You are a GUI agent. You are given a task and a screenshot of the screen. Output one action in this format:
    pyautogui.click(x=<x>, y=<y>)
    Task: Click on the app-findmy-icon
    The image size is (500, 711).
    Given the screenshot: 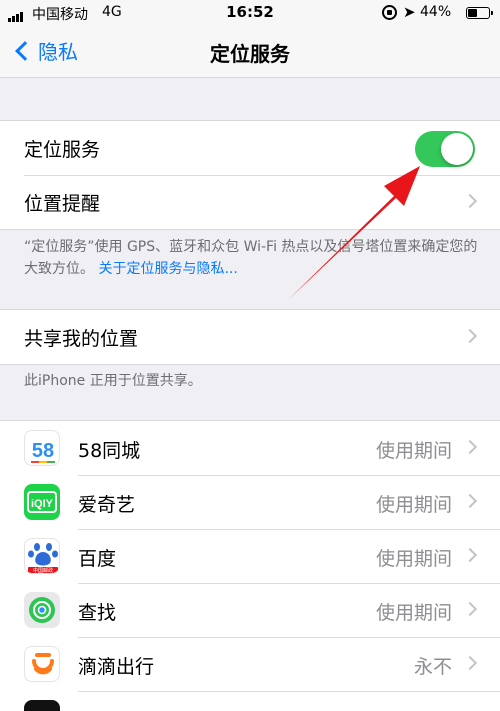 What is the action you would take?
    pyautogui.click(x=42, y=610)
    